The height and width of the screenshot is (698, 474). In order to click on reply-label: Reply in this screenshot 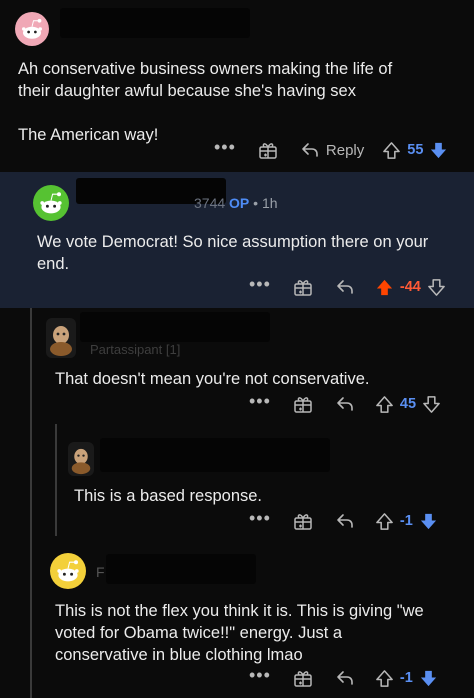, I will do `click(345, 150)`.